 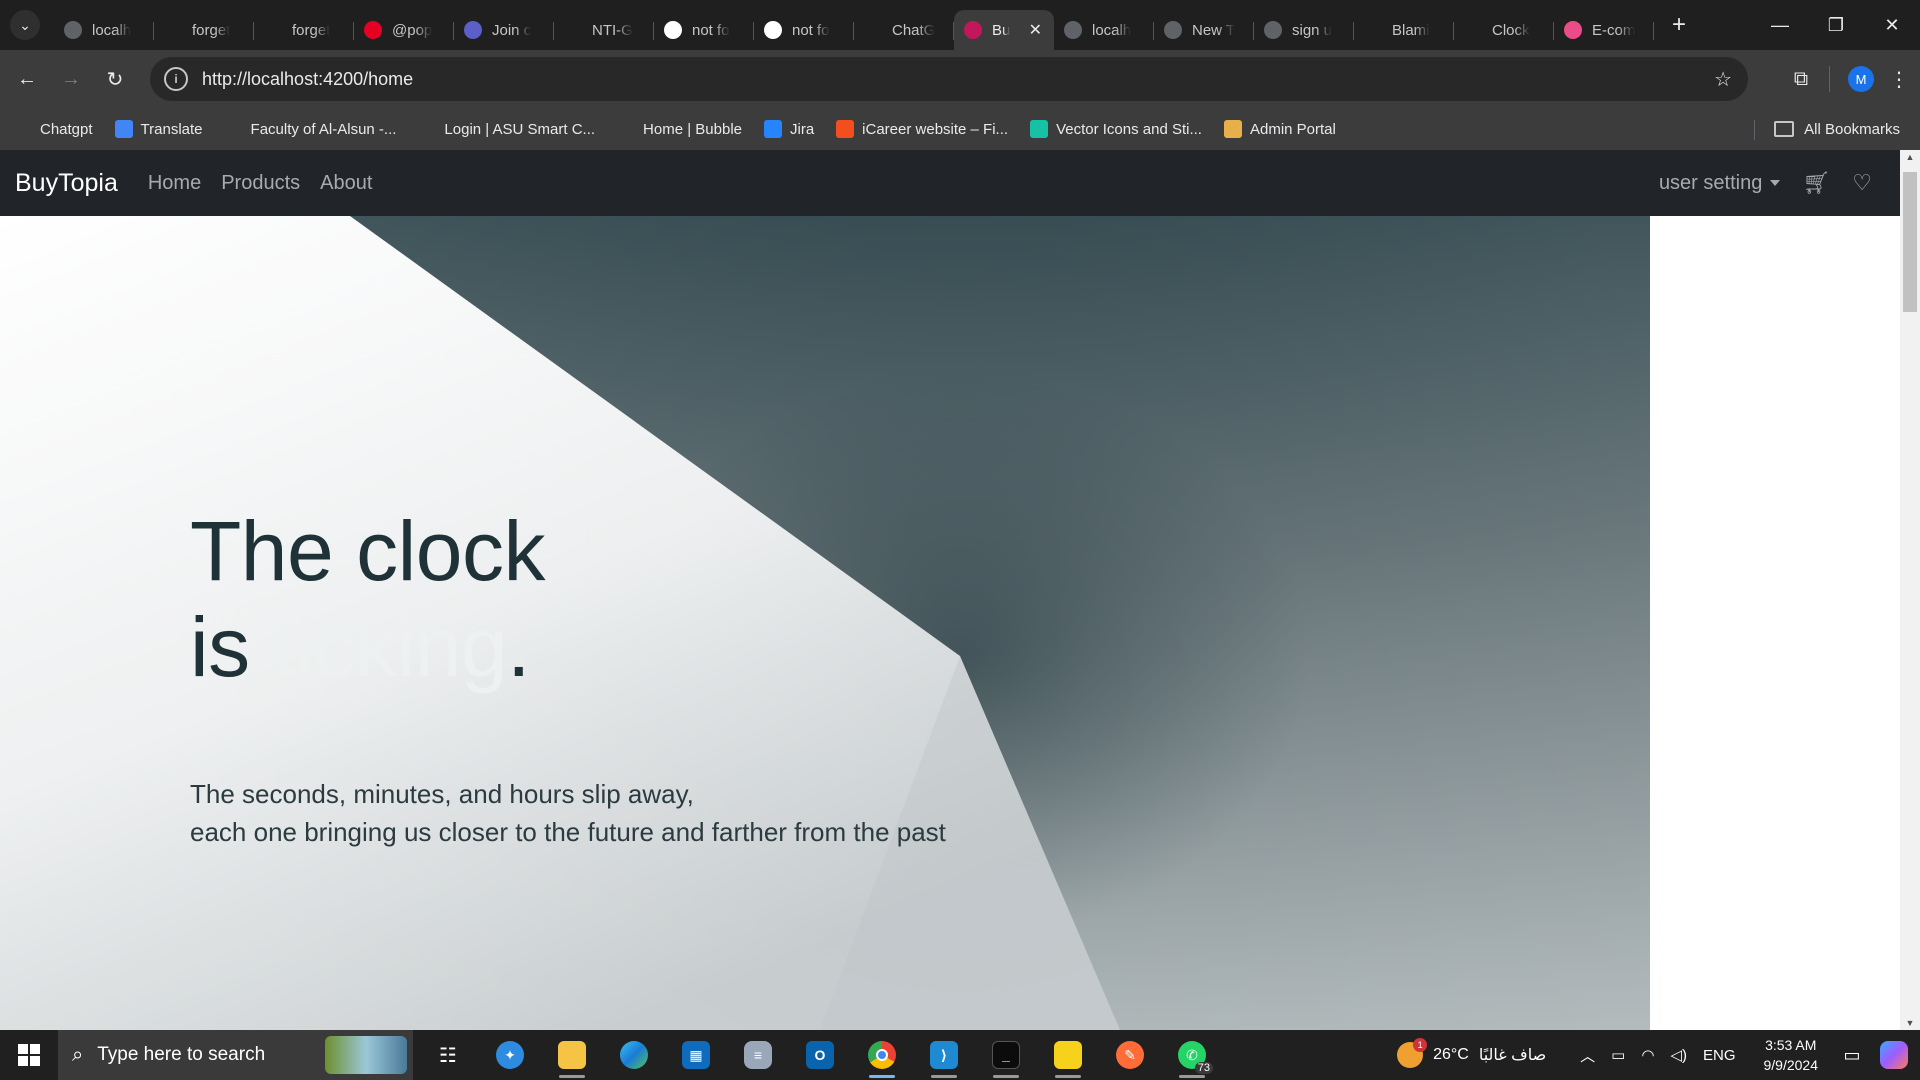 What do you see at coordinates (1312, 30) in the screenshot?
I see `tab-label: sign u` at bounding box center [1312, 30].